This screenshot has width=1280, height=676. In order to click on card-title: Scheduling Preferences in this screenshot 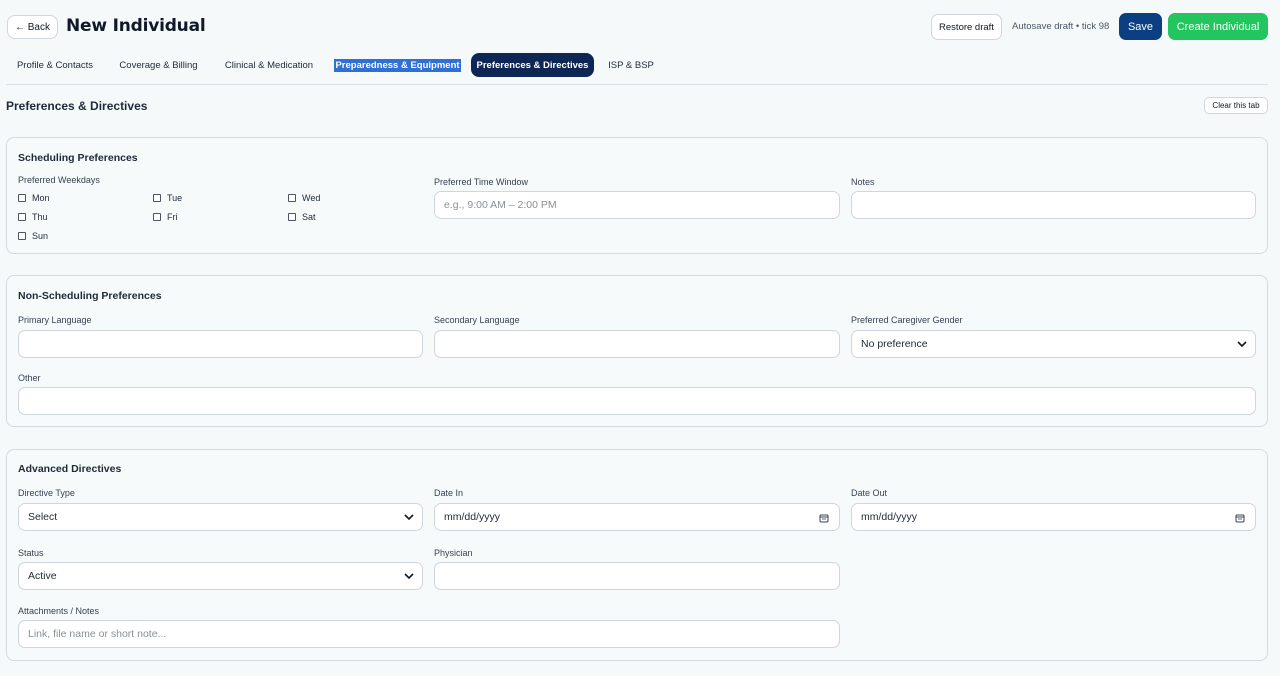, I will do `click(78, 158)`.